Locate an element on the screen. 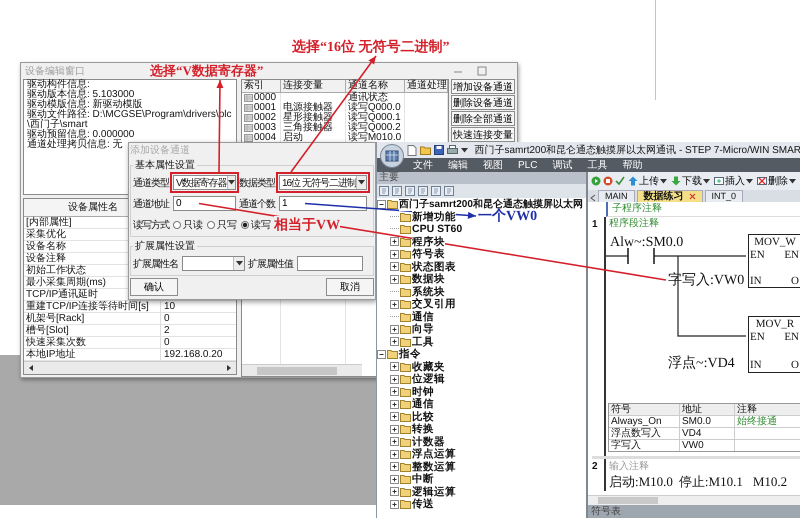 The height and width of the screenshot is (518, 800). delete-button: 删除 is located at coordinates (776, 181).